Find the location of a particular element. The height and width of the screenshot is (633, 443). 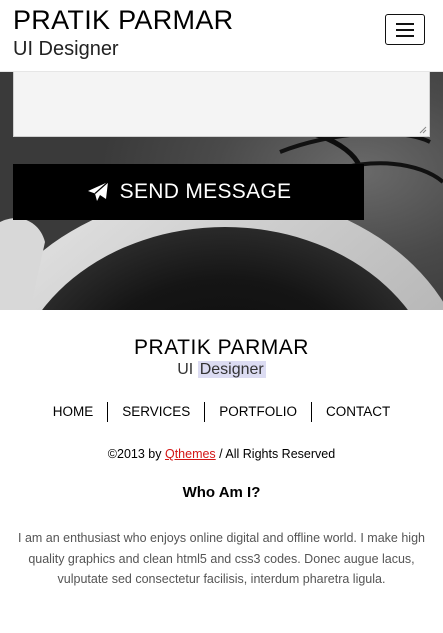

footer-subtitle: UI Designer is located at coordinates (221, 370).